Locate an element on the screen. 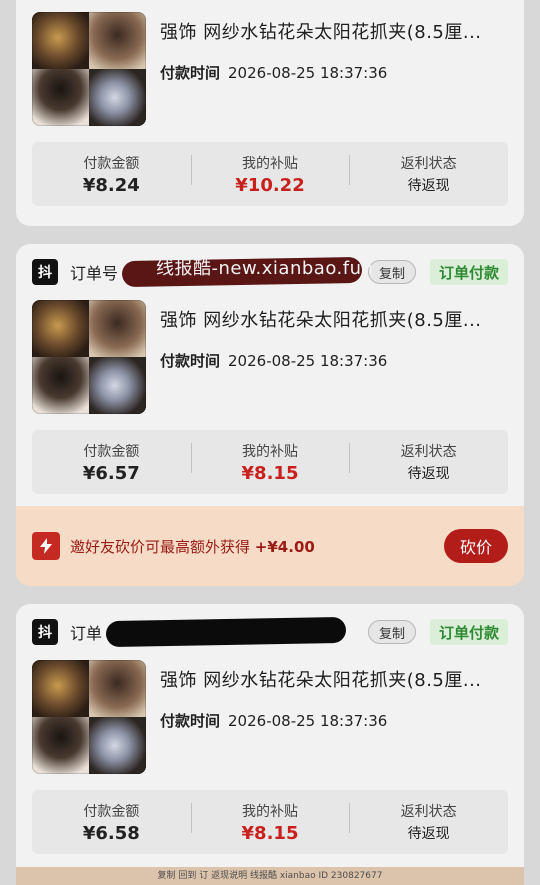  order-card-header: 抖 订单 复制 订单付款 is located at coordinates (270, 632).